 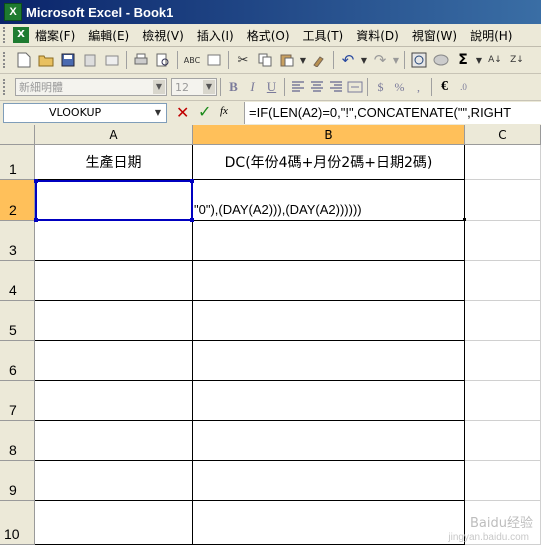 I want to click on underline-button: U, so click(x=271, y=87).